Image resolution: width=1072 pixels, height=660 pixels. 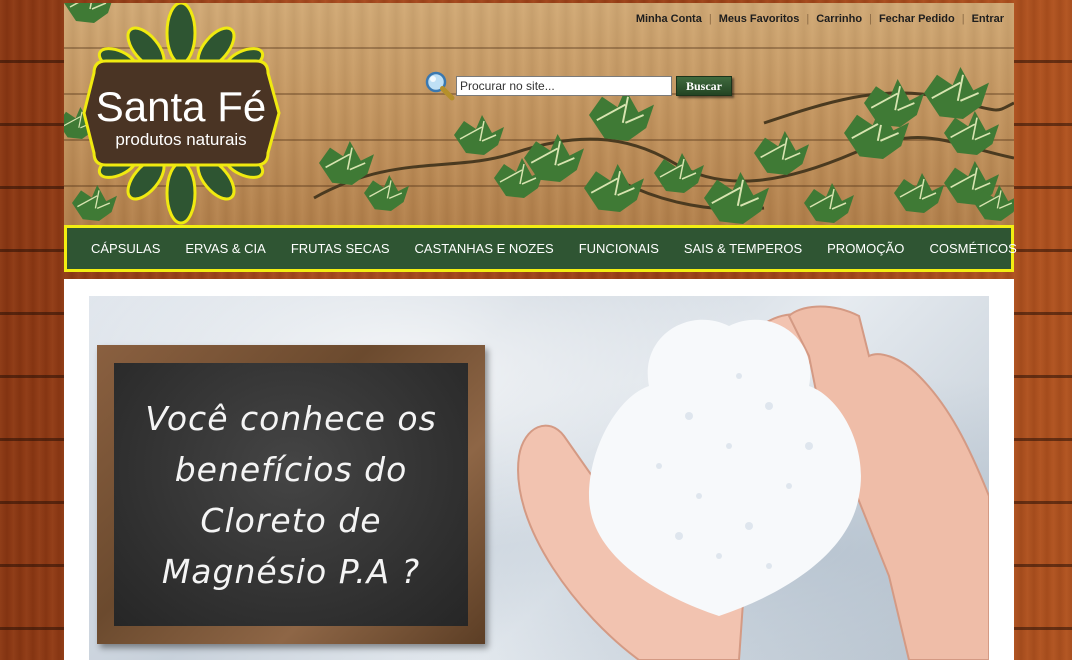 What do you see at coordinates (759, 19) in the screenshot?
I see `favorites-link: Meus Favoritos` at bounding box center [759, 19].